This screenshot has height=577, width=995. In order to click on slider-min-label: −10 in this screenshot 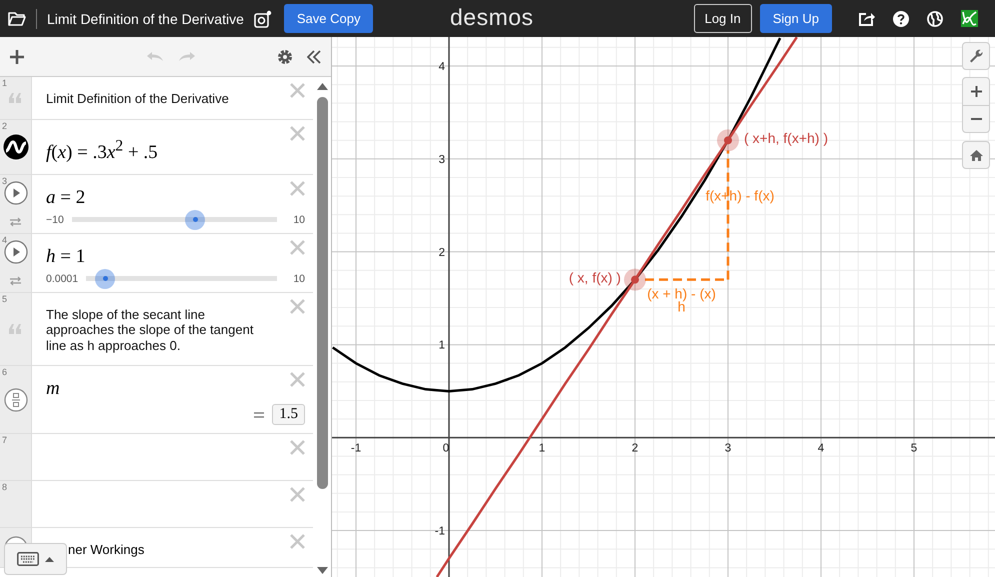, I will do `click(55, 220)`.